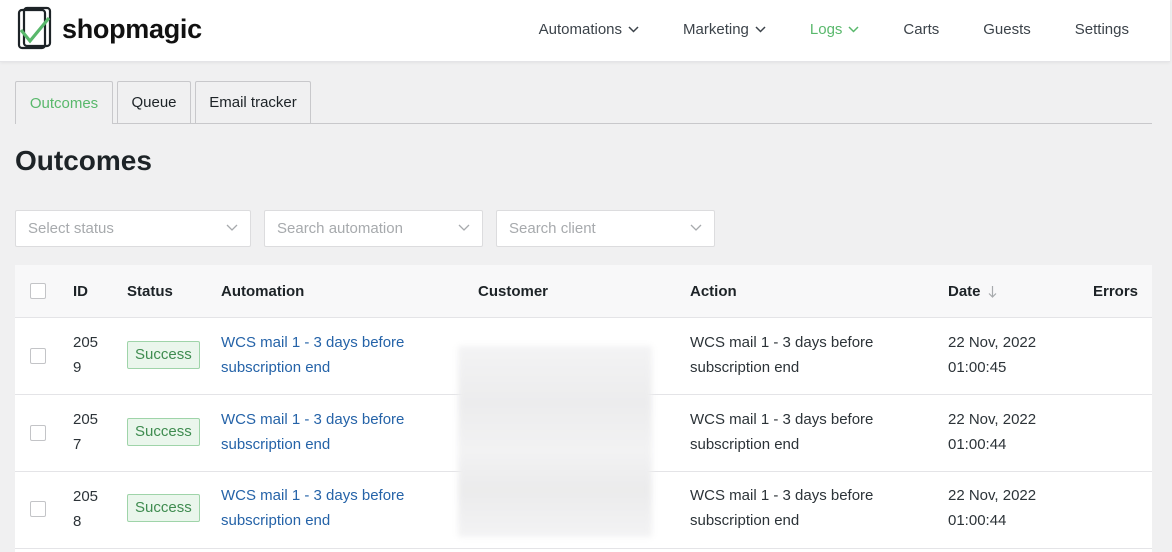 The height and width of the screenshot is (552, 1172). What do you see at coordinates (552, 228) in the screenshot?
I see `client-search-placeholder: Search client` at bounding box center [552, 228].